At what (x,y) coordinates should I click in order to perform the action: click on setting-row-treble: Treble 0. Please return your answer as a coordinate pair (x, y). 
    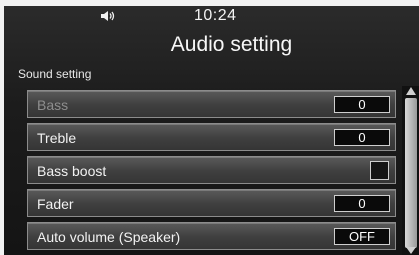
    Looking at the image, I should click on (211, 137).